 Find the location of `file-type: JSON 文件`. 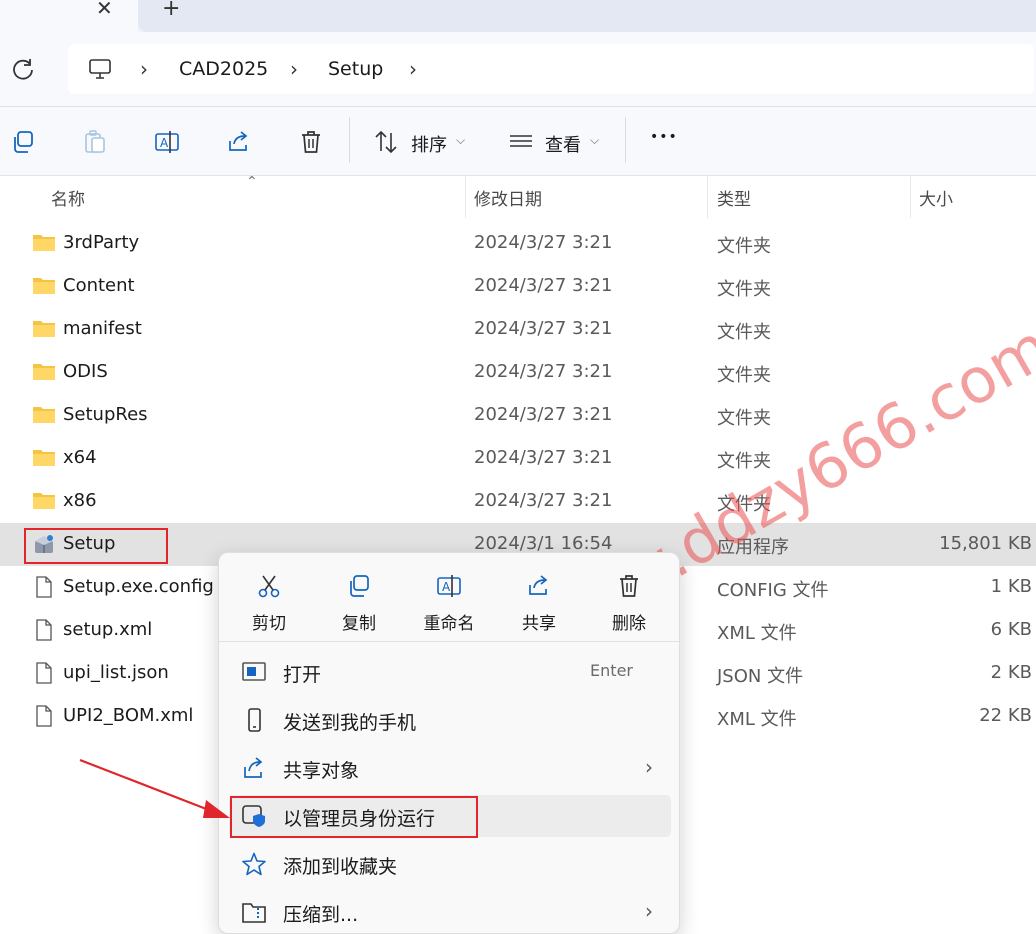

file-type: JSON 文件 is located at coordinates (760, 676).